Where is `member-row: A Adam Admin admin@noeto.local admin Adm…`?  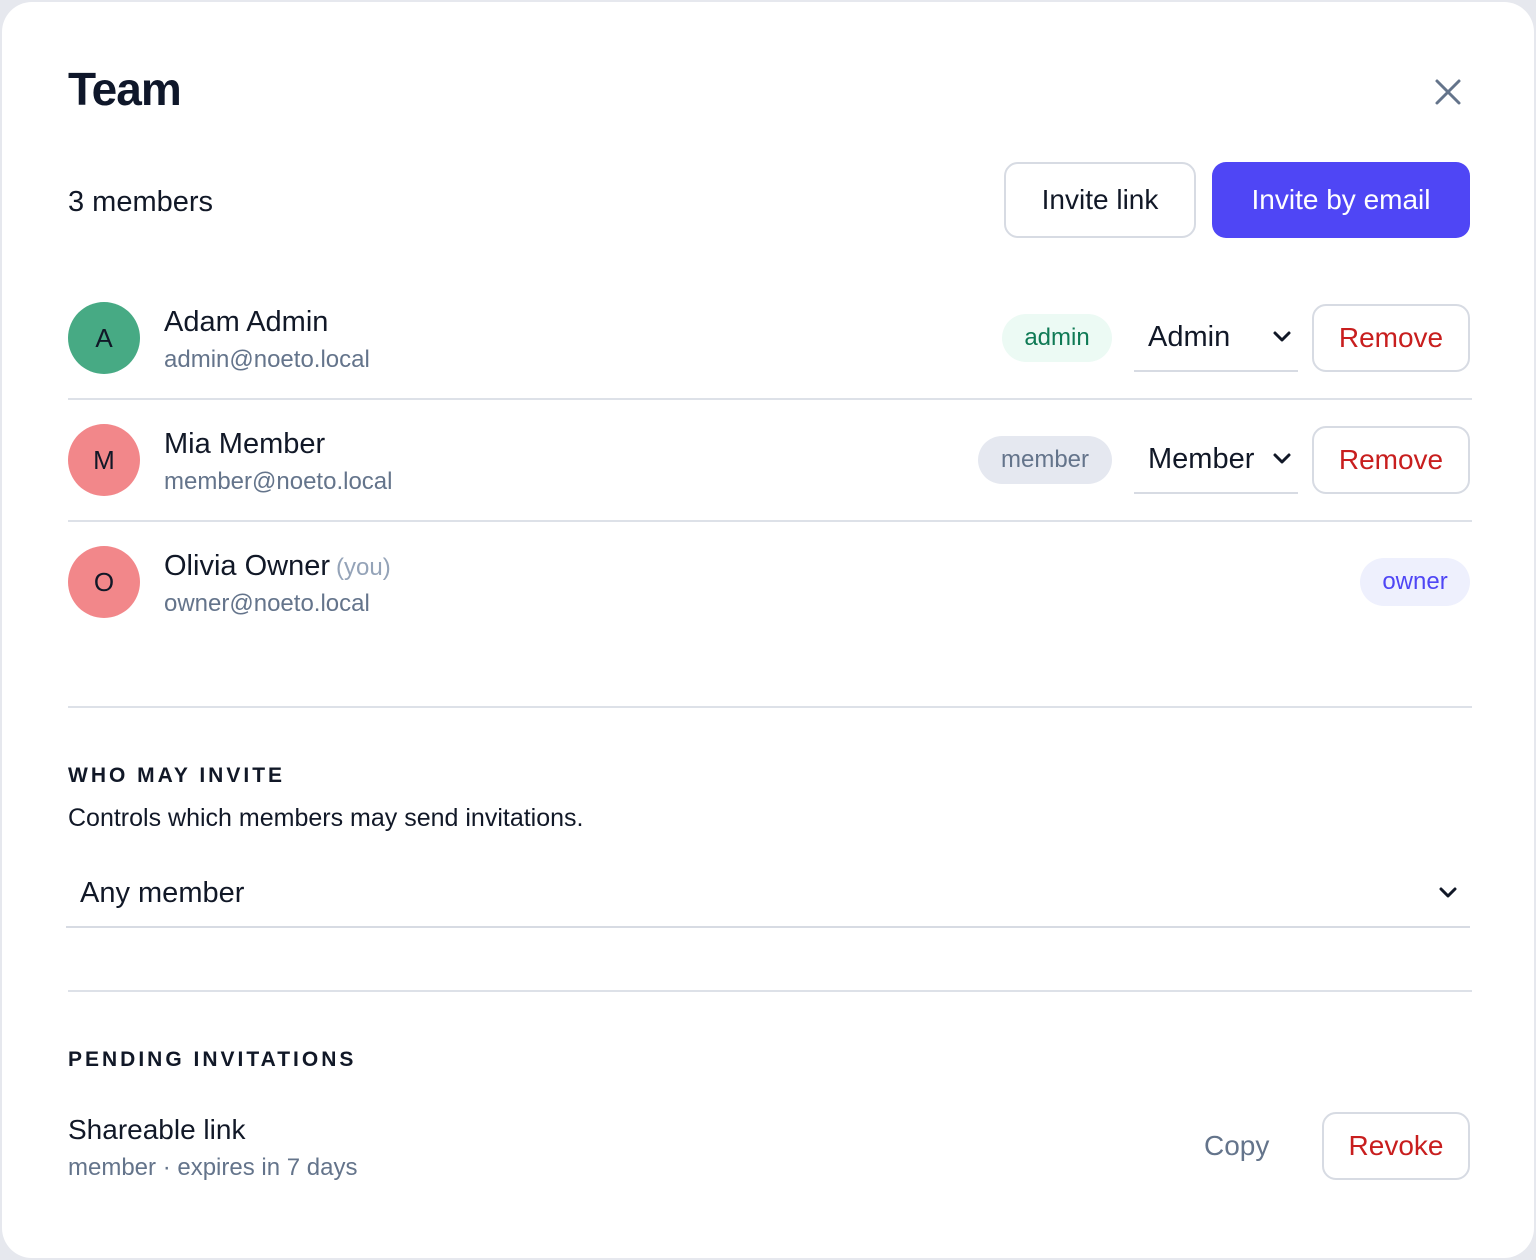
member-row: A Adam Admin admin@noeto.local admin Adm… is located at coordinates (770, 341).